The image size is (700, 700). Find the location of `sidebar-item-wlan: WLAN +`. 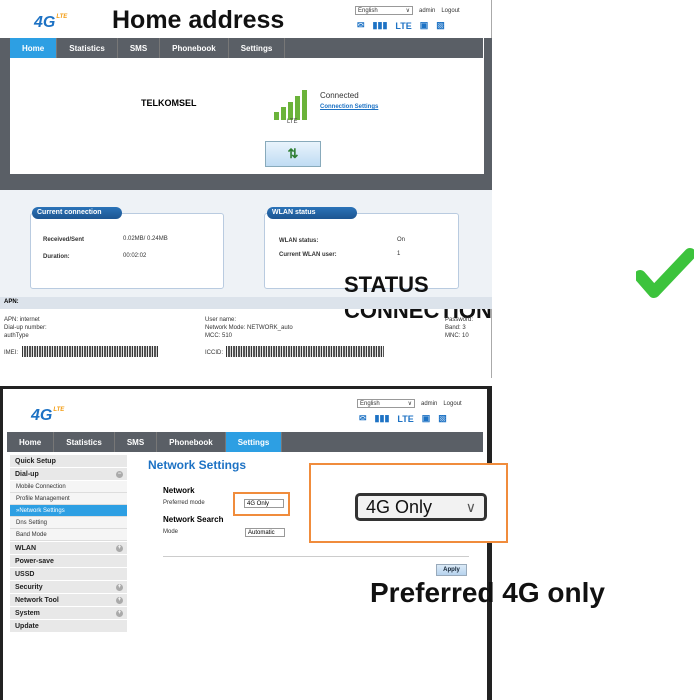

sidebar-item-wlan: WLAN + is located at coordinates (68, 548).